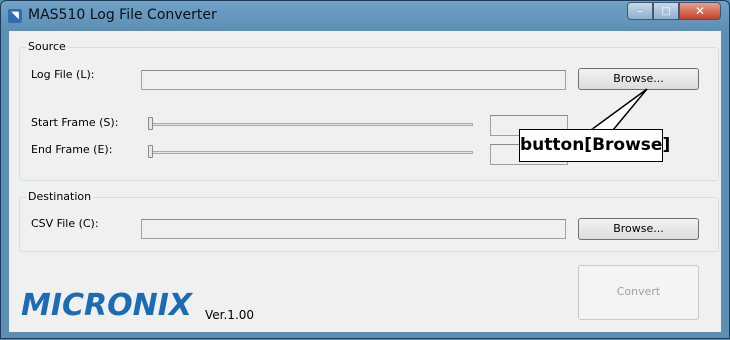 Image resolution: width=730 pixels, height=340 pixels. What do you see at coordinates (15, 16) in the screenshot?
I see `app-signal-icon: ◥` at bounding box center [15, 16].